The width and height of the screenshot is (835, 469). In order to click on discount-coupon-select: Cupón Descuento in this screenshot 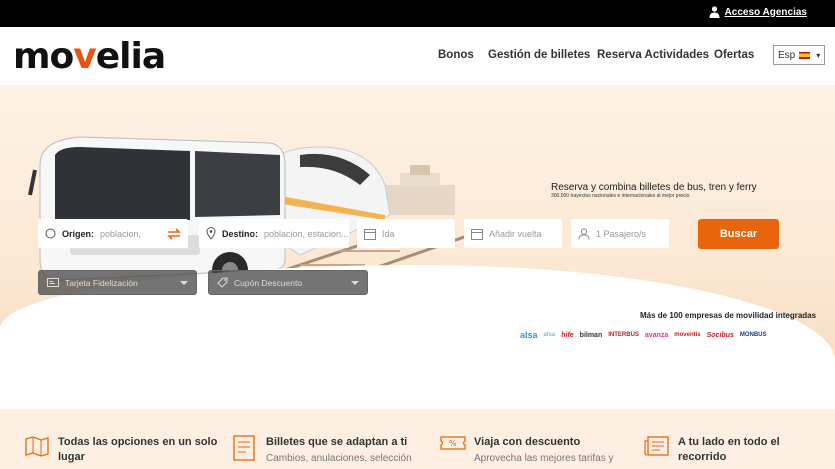, I will do `click(288, 282)`.